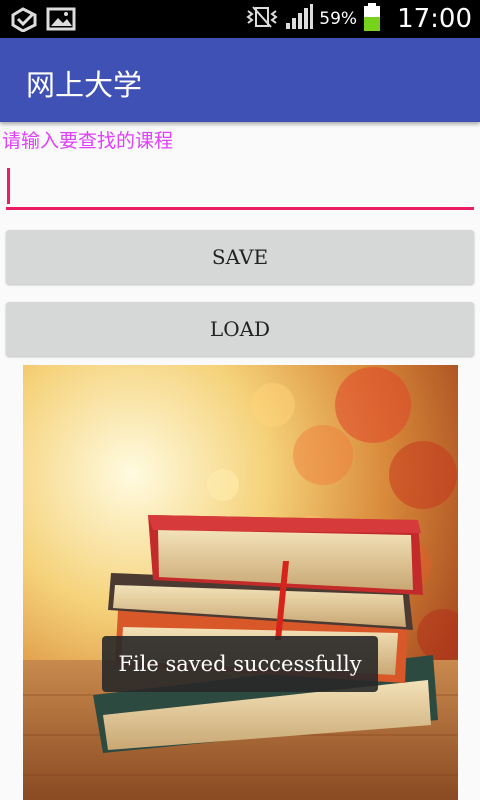 Image resolution: width=480 pixels, height=800 pixels. I want to click on signal-icon, so click(299, 19).